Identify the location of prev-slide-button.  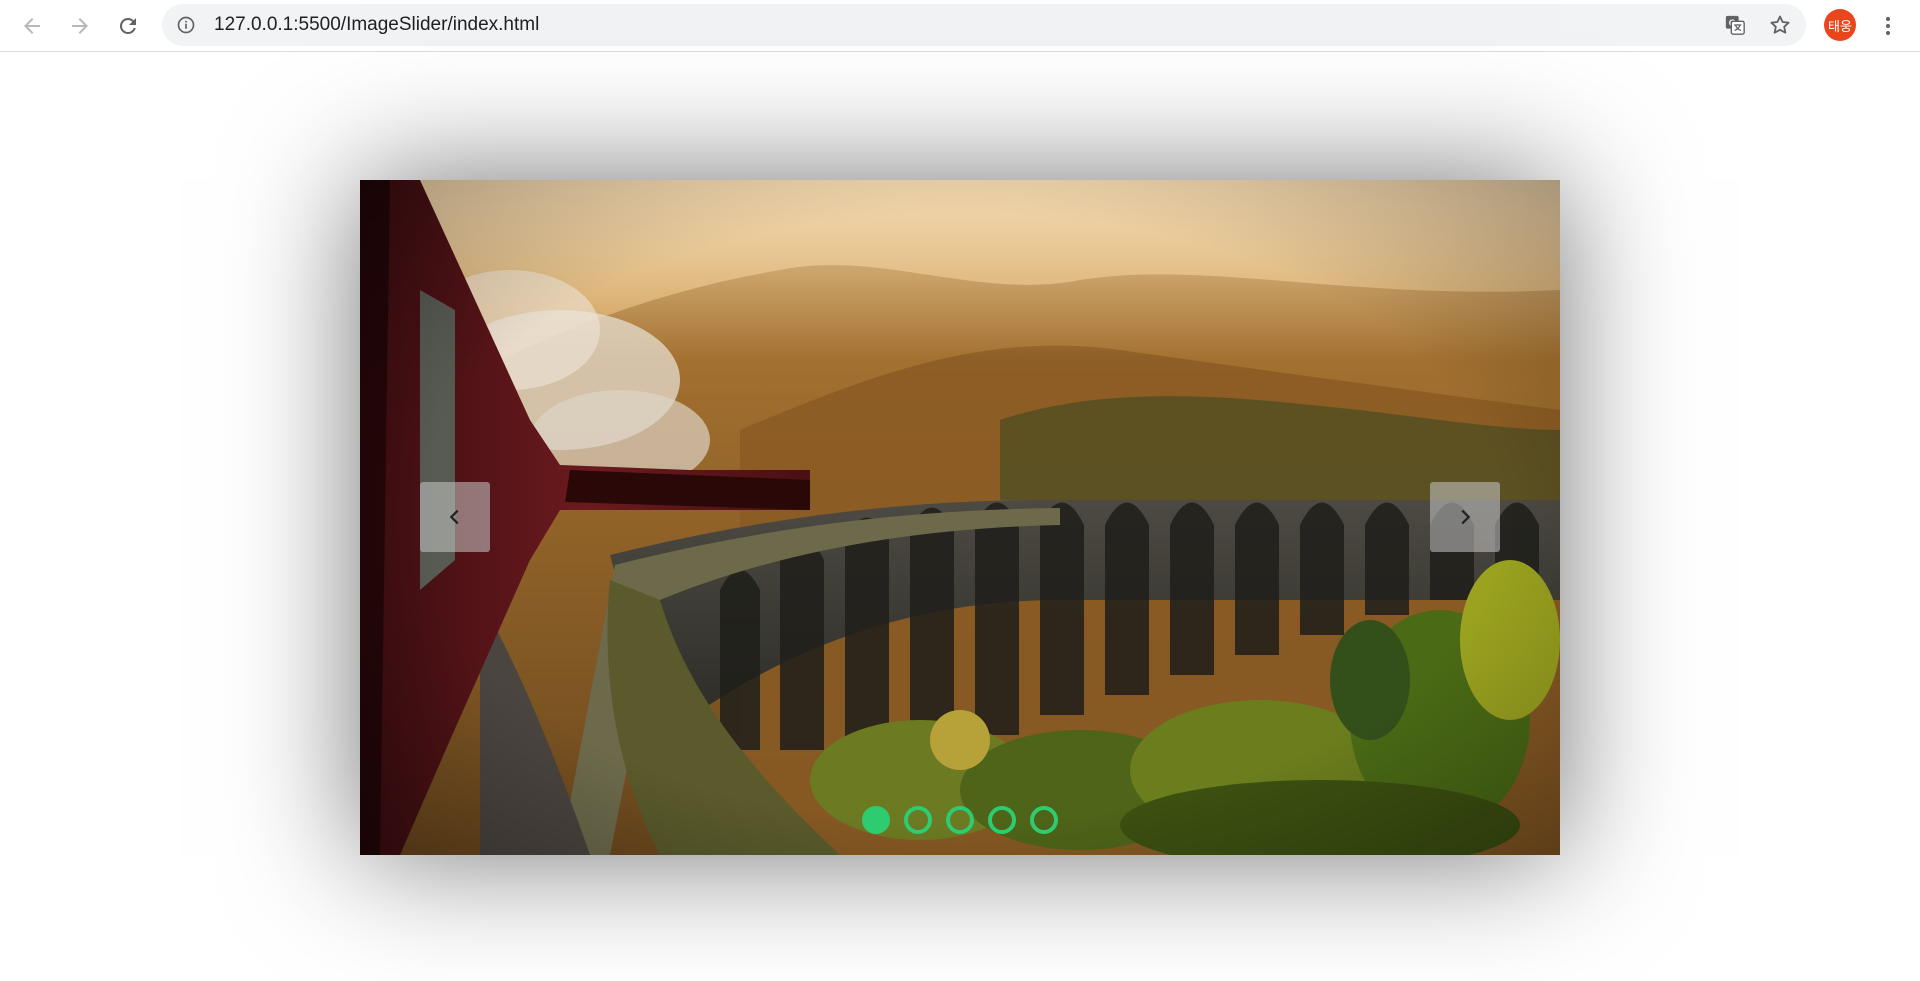
(455, 517).